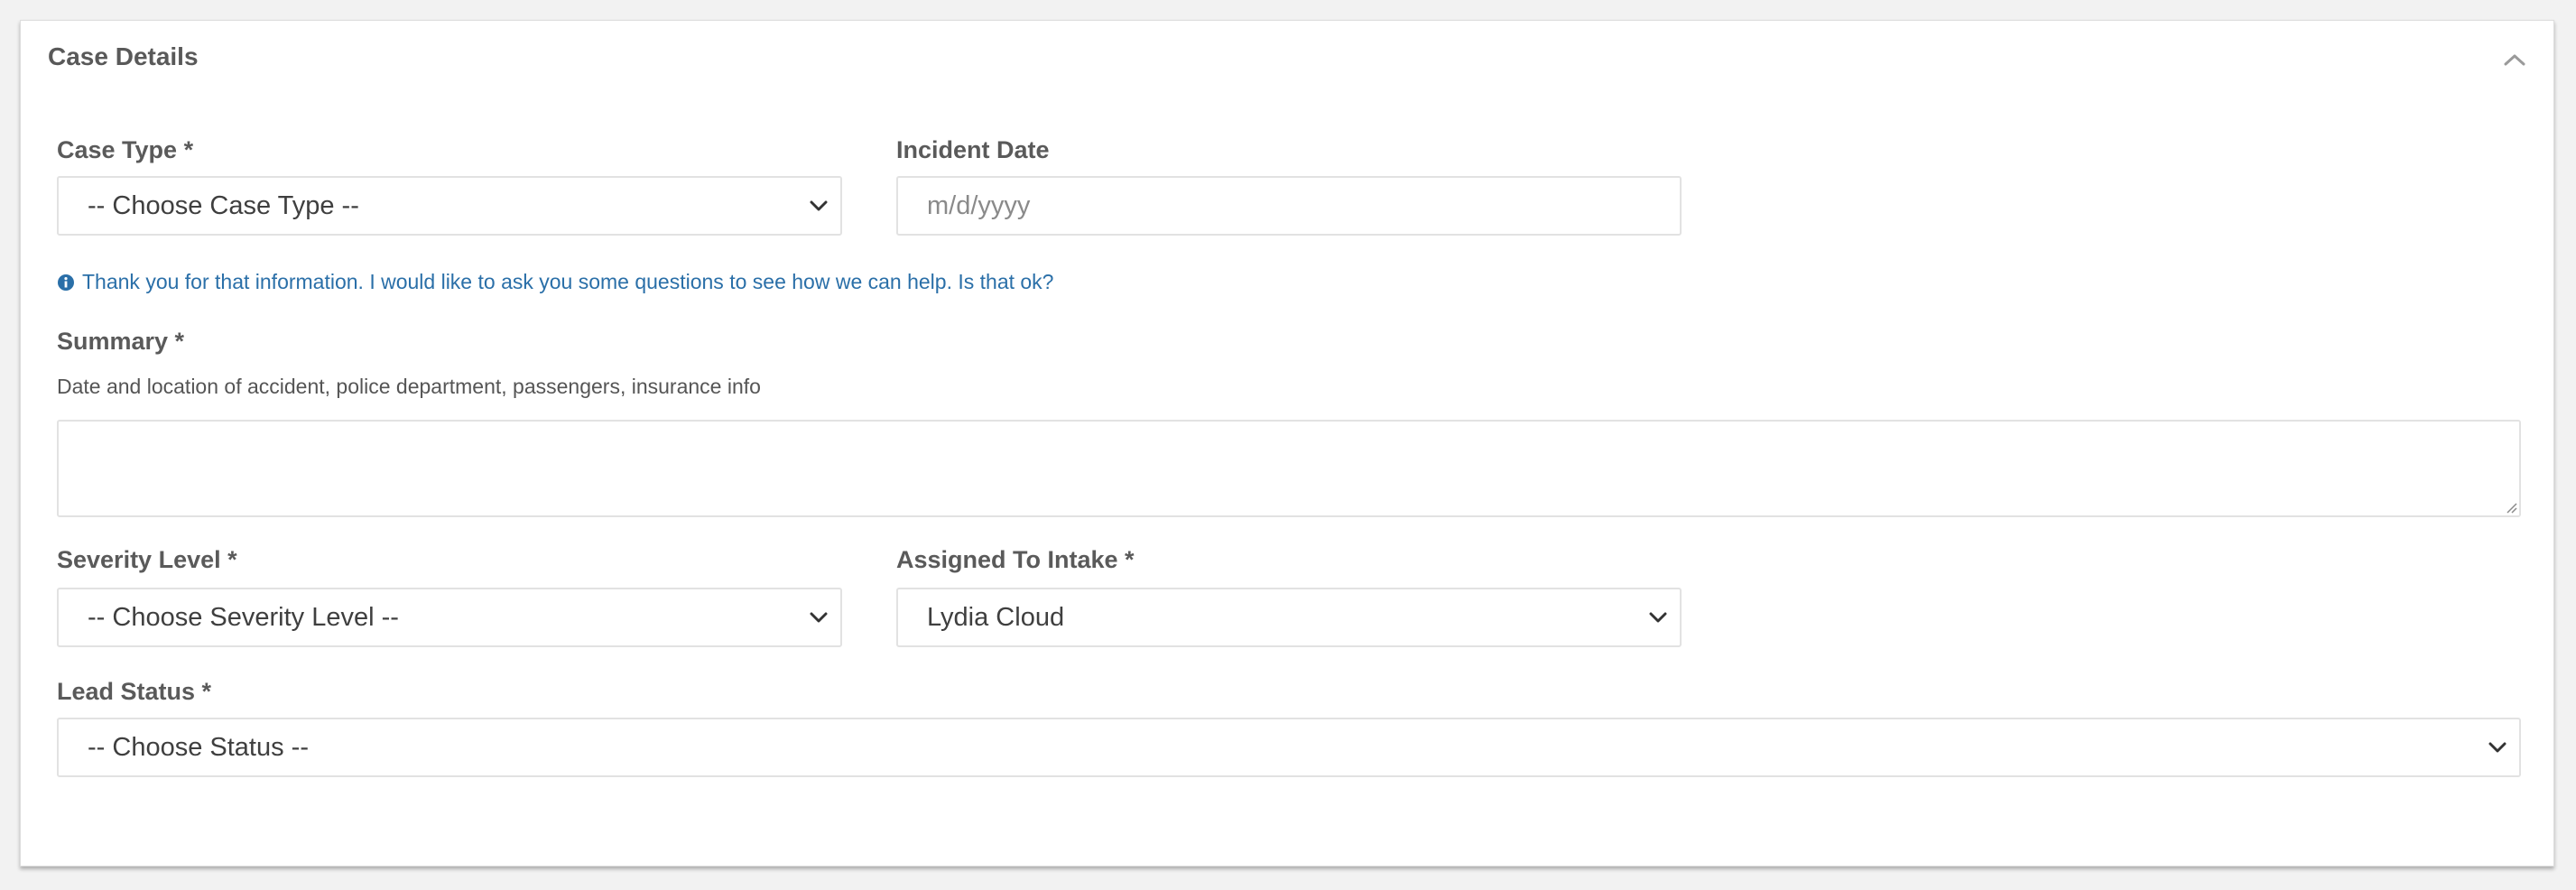  I want to click on severity-level-select: -- Choose Severity Level --, so click(449, 618).